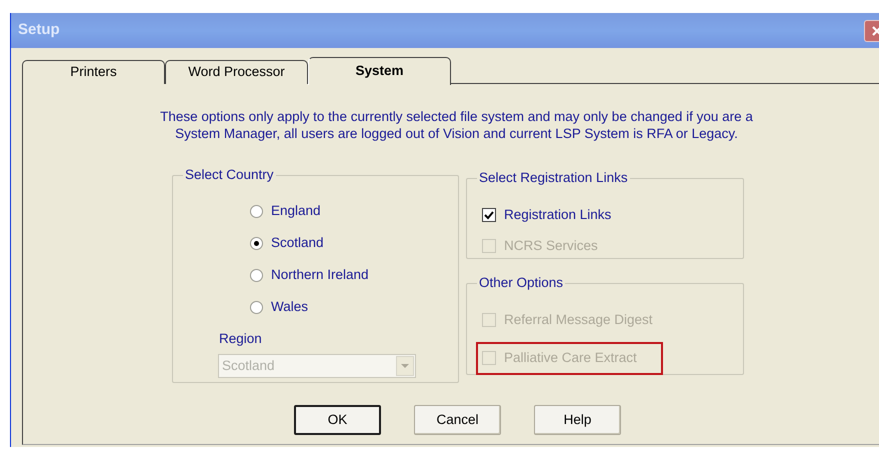 This screenshot has width=879, height=456. What do you see at coordinates (577, 420) in the screenshot?
I see `dialog-button: Help` at bounding box center [577, 420].